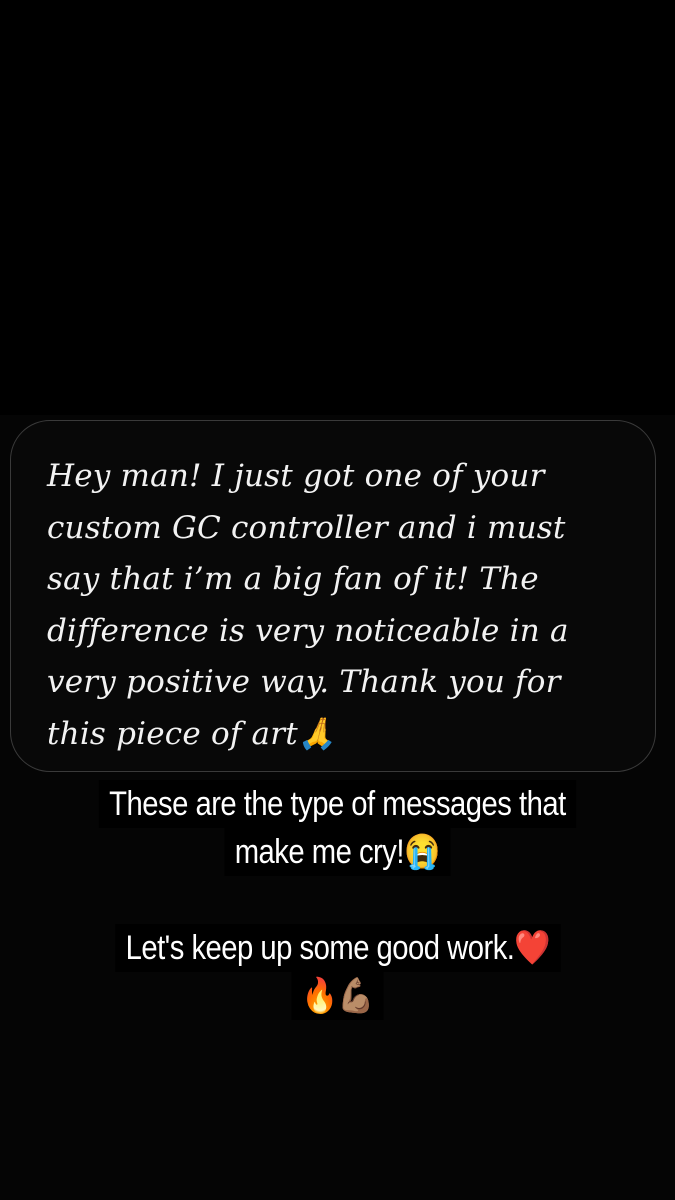  I want to click on caption-line-4: 🔥💪🏽, so click(337, 996).